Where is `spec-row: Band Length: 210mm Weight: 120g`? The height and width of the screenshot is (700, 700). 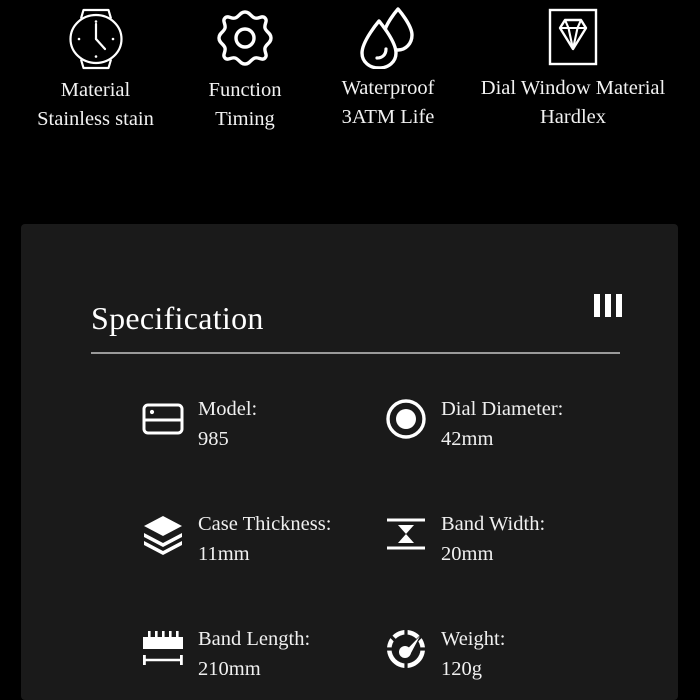
spec-row: Band Length: 210mm Weight: 120g is located at coordinates (349, 661).